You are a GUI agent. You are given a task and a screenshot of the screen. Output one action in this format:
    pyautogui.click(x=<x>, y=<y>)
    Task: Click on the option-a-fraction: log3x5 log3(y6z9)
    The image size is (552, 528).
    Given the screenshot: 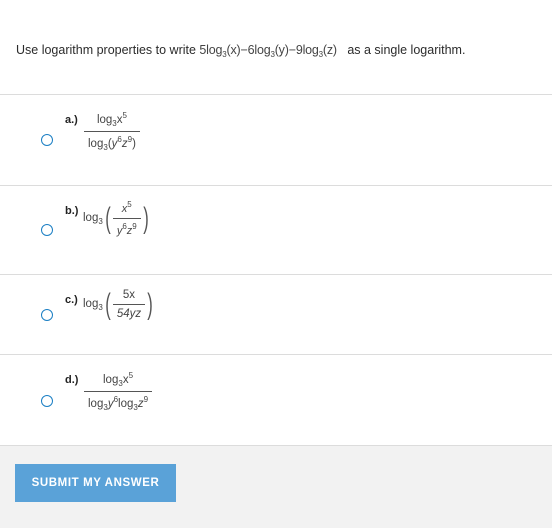 What is the action you would take?
    pyautogui.click(x=112, y=131)
    